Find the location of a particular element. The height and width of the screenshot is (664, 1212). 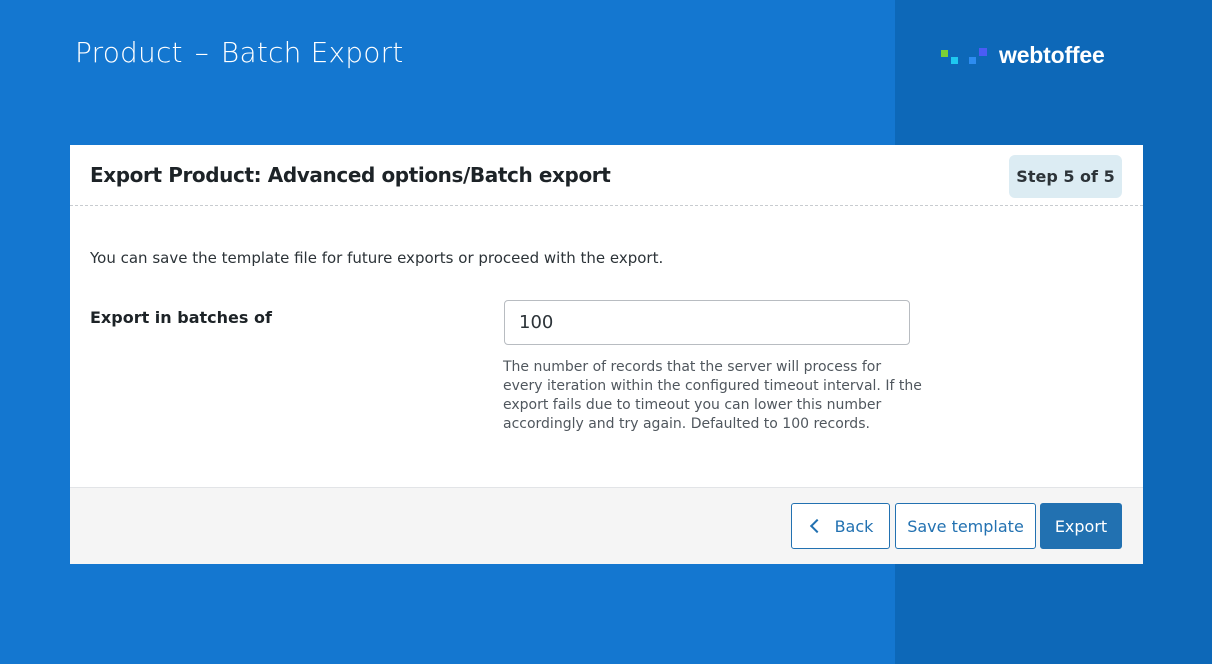

export-button-label: Export is located at coordinates (1081, 526).